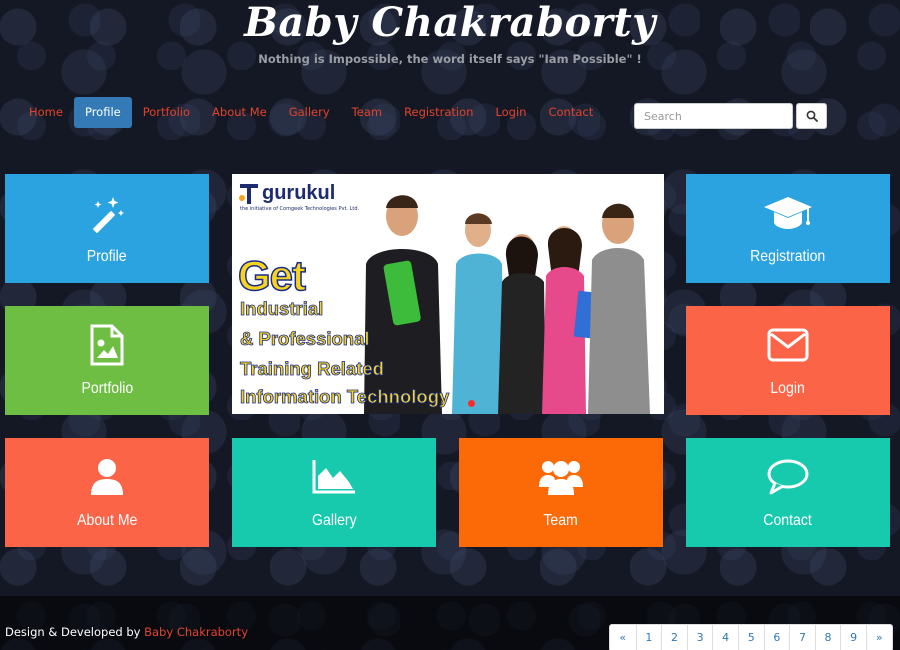  Describe the element at coordinates (788, 213) in the screenshot. I see `graduation-cap-icon` at that location.